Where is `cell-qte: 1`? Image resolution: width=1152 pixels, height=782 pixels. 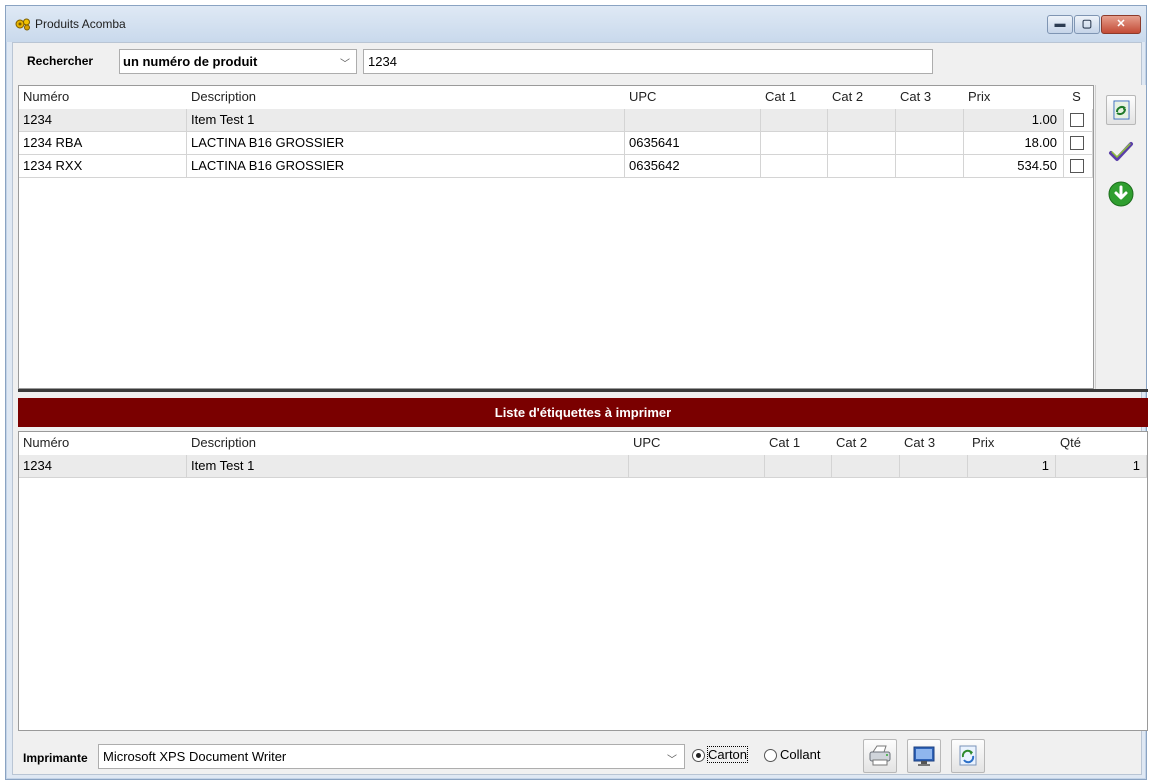 cell-qte: 1 is located at coordinates (1101, 466).